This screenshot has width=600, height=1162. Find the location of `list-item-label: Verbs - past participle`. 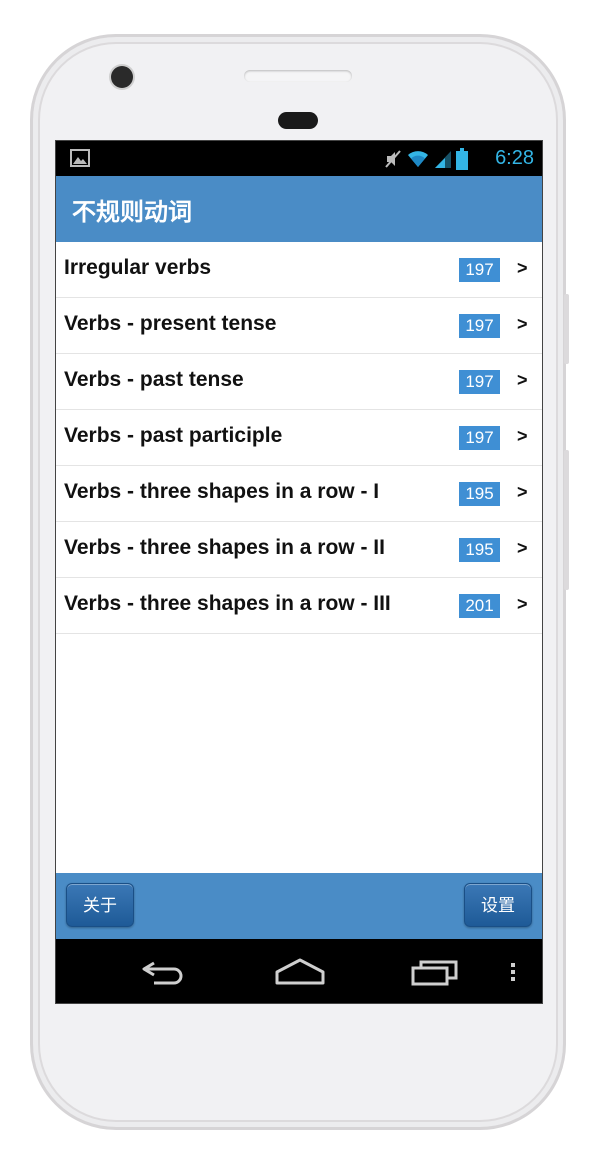

list-item-label: Verbs - past participle is located at coordinates (173, 435).